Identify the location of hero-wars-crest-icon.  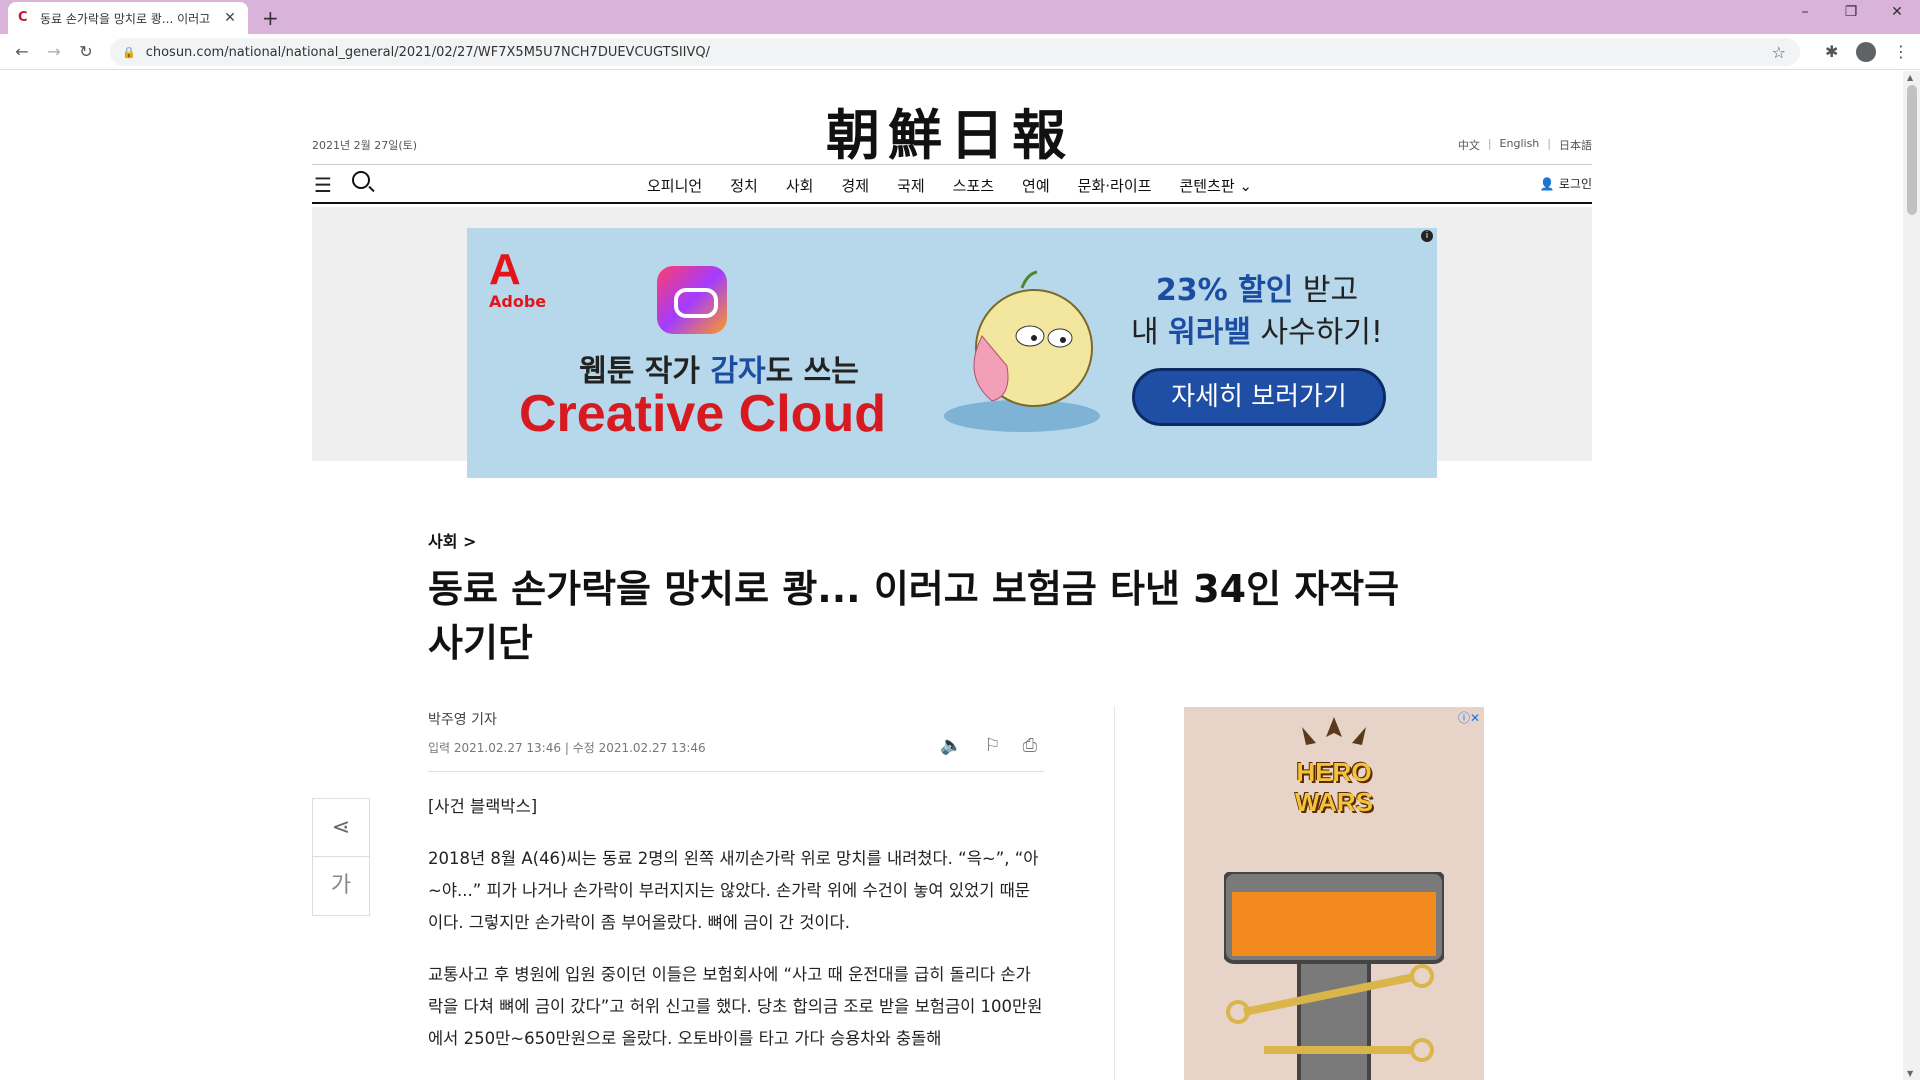
(1334, 731).